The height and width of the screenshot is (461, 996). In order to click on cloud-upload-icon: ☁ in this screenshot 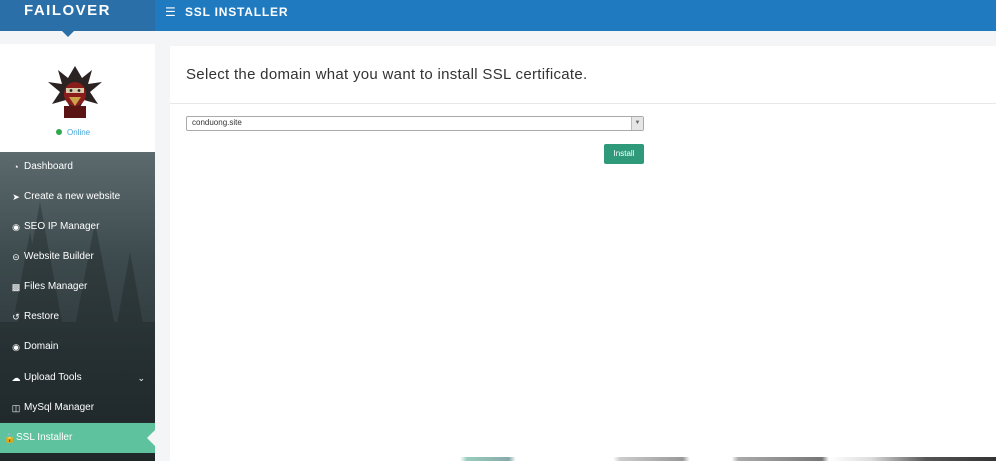, I will do `click(16, 378)`.